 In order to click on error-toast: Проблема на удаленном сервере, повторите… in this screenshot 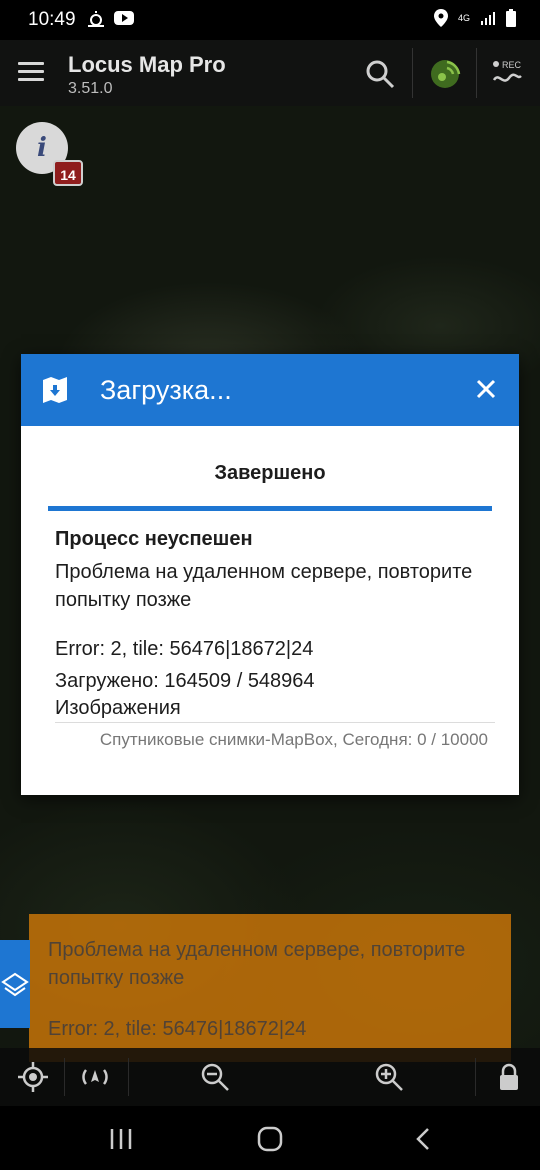, I will do `click(270, 988)`.